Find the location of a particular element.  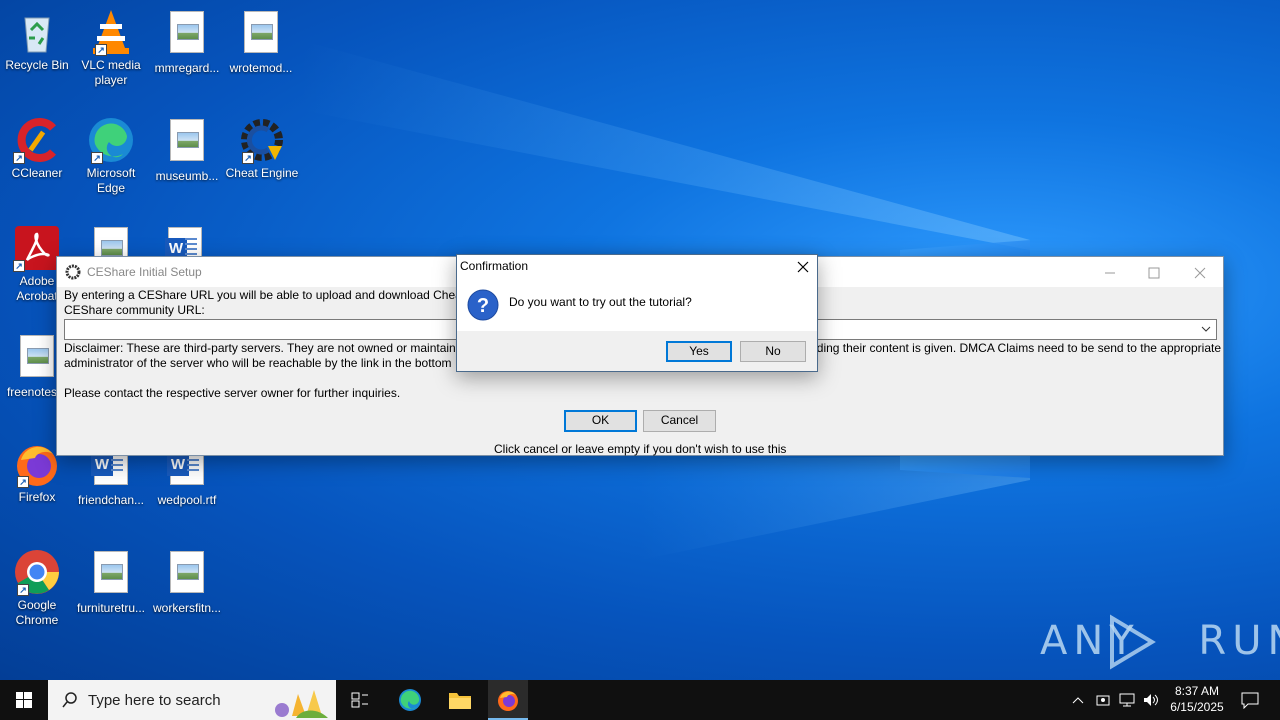

search-icon is located at coordinates (70, 702).